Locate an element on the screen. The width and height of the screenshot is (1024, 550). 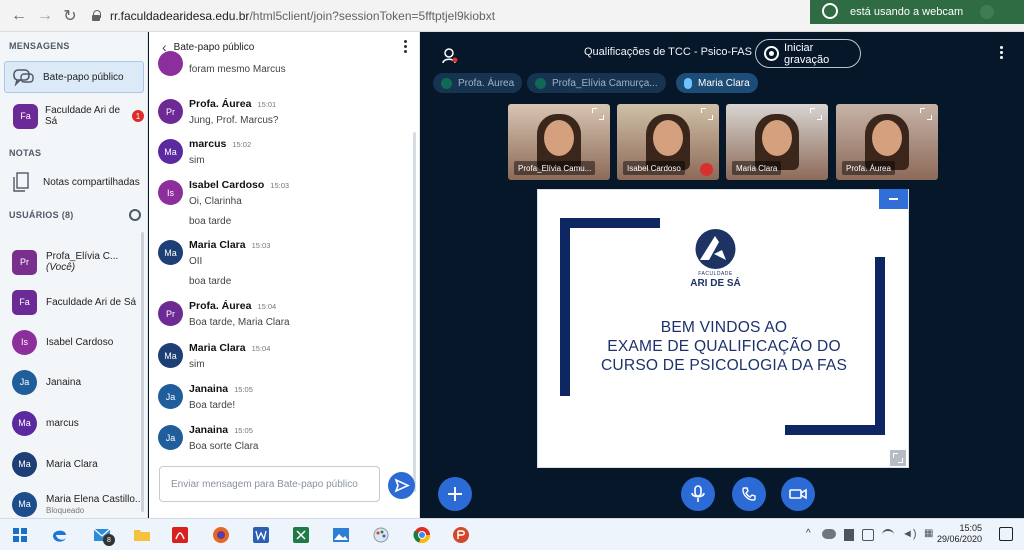
user-list-item: Ma Maria Clara is located at coordinates (74, 464).